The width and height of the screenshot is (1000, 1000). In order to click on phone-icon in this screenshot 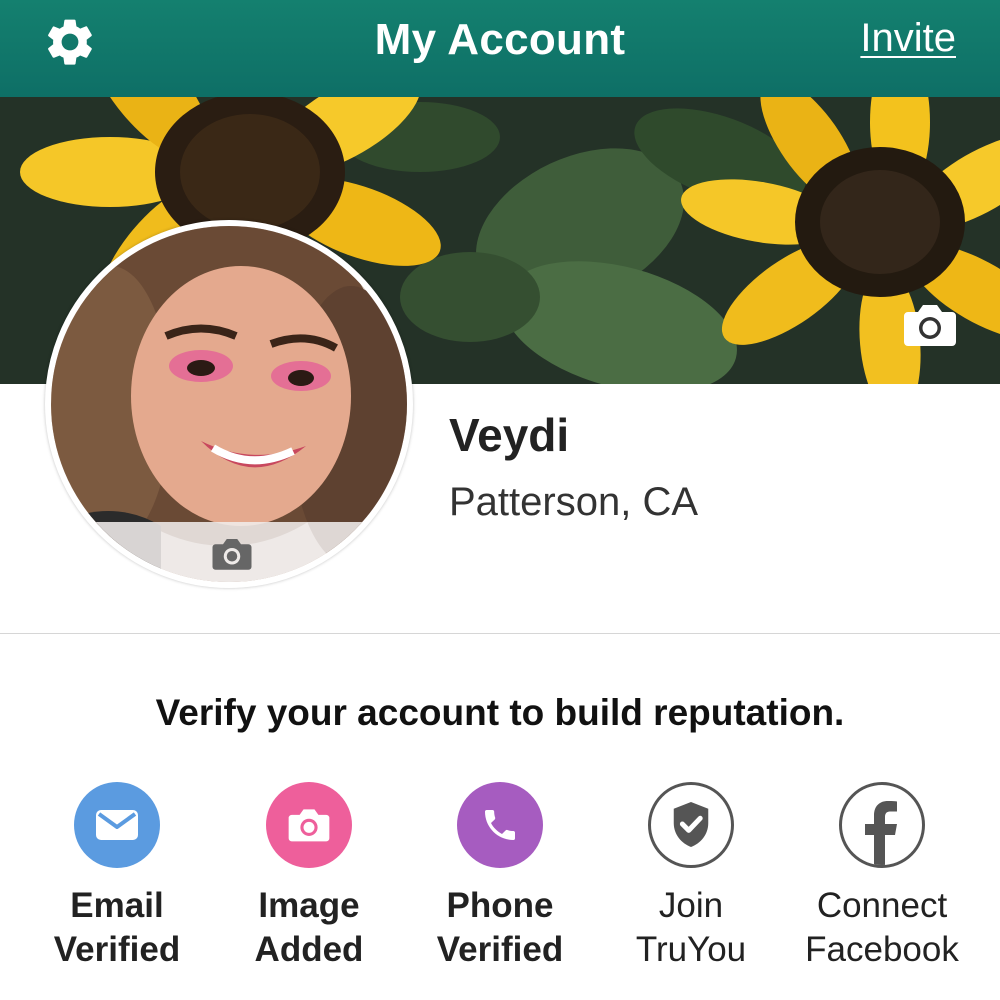, I will do `click(500, 825)`.